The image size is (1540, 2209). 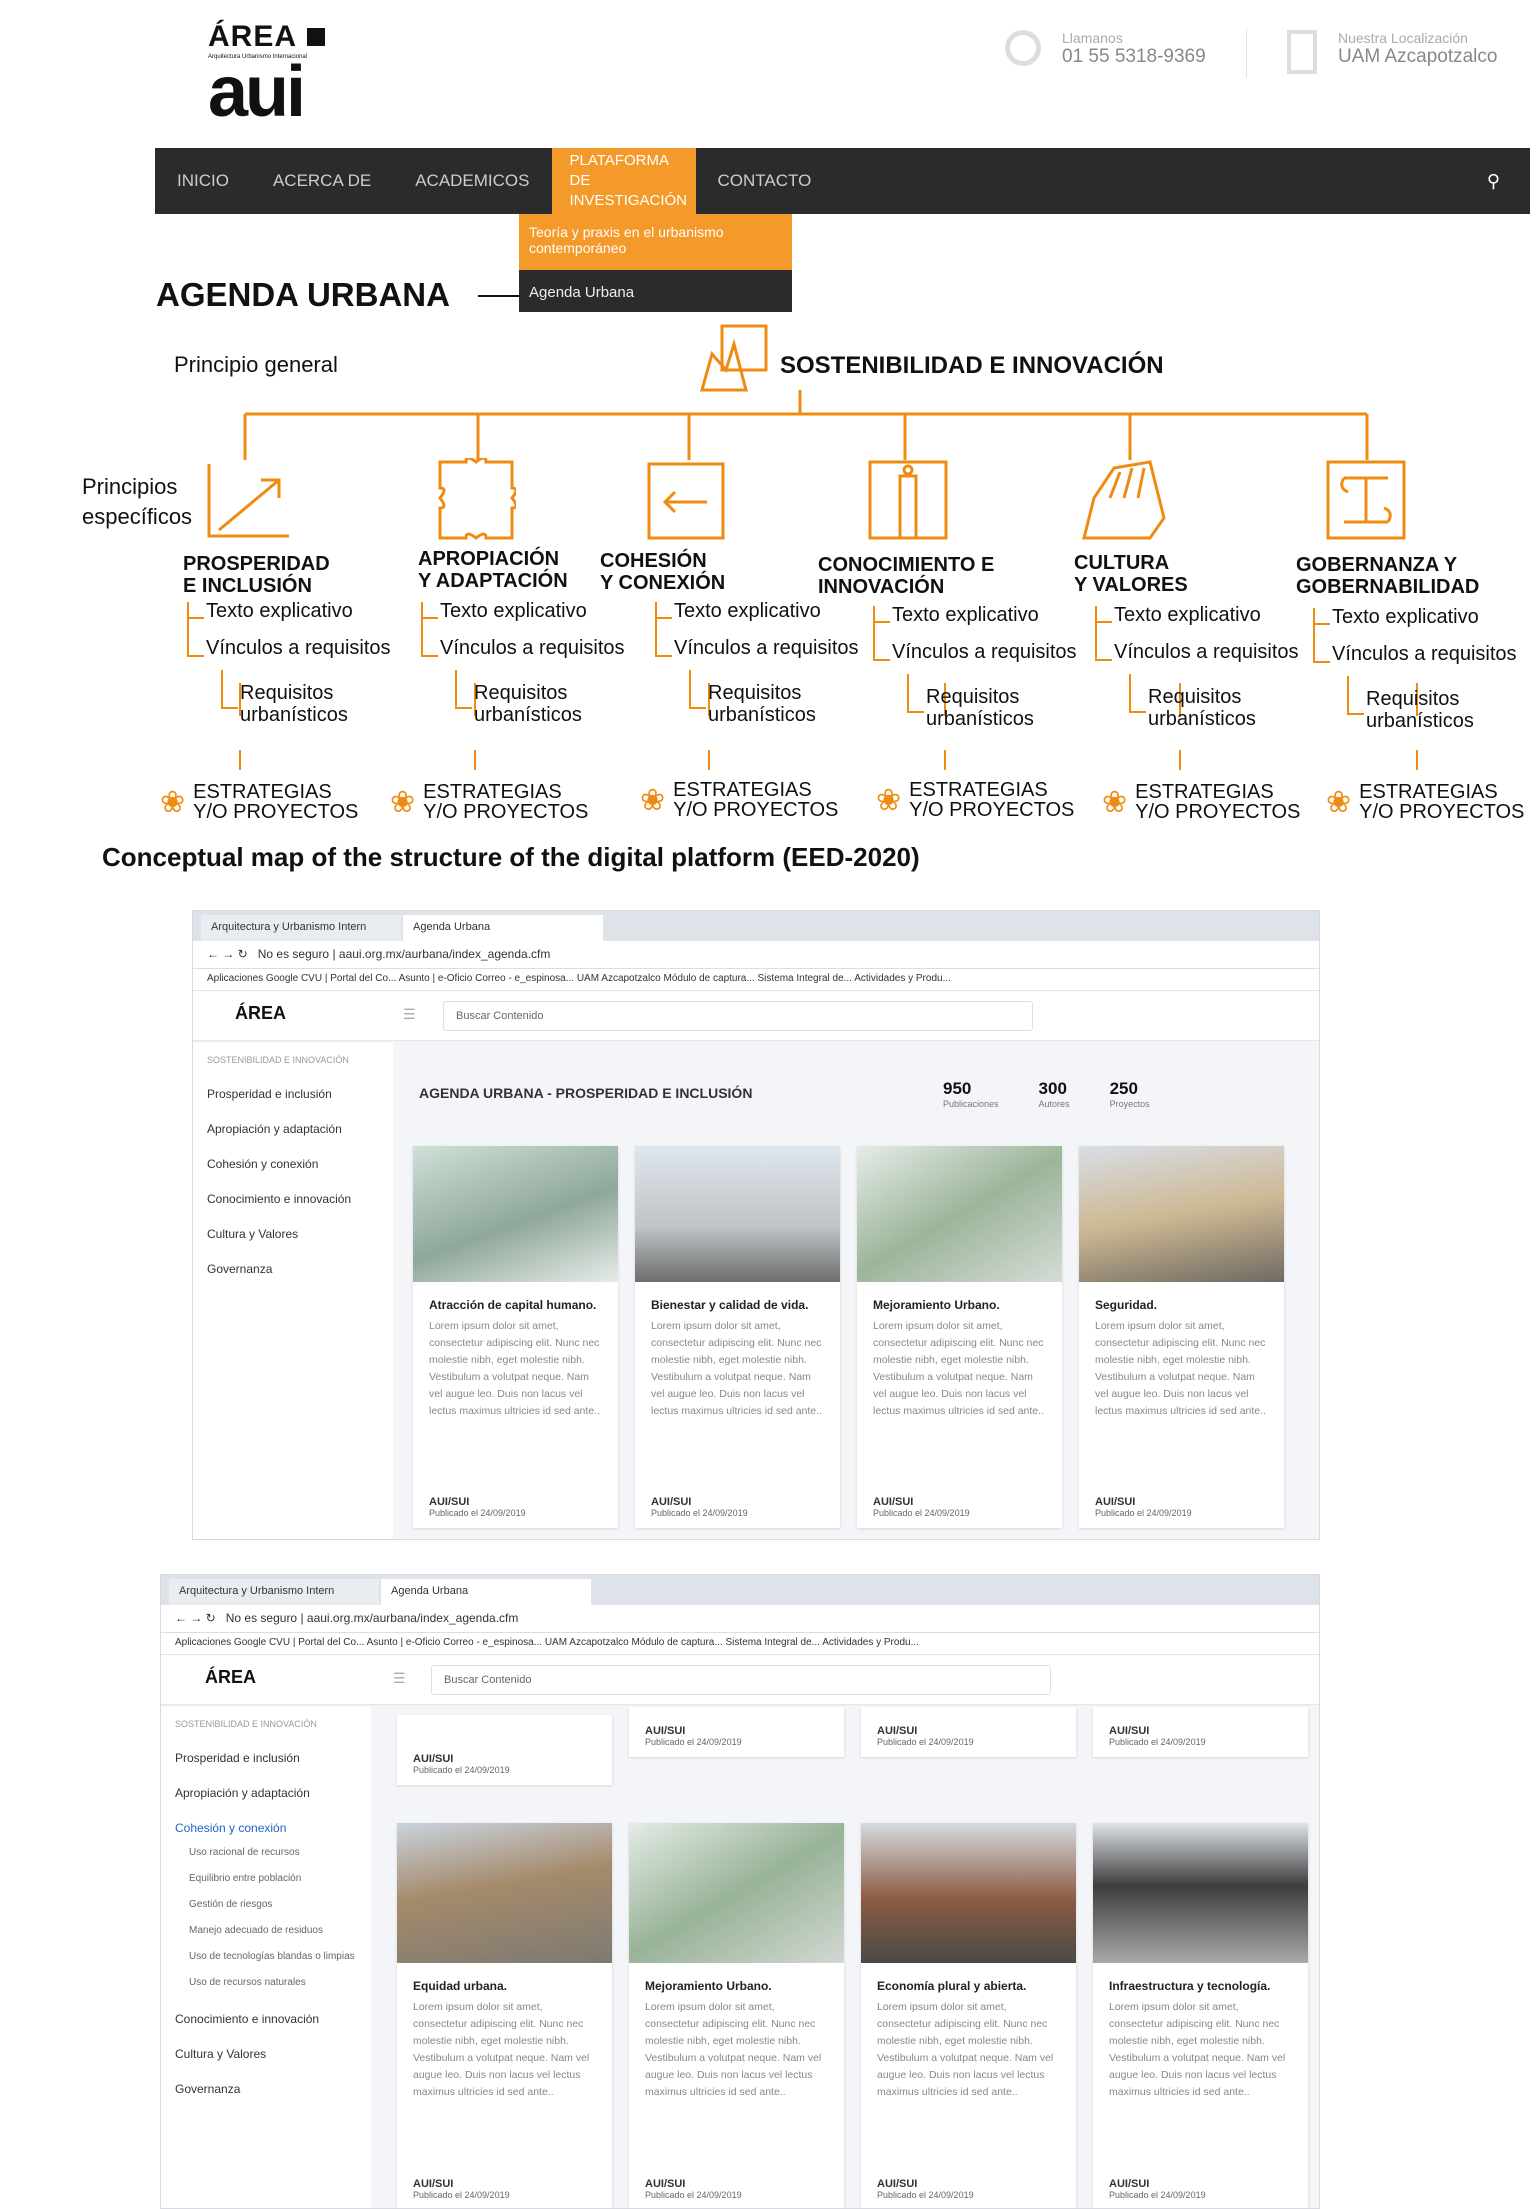 I want to click on sub-item: Manejo adecuado de residuos, so click(x=280, y=1937).